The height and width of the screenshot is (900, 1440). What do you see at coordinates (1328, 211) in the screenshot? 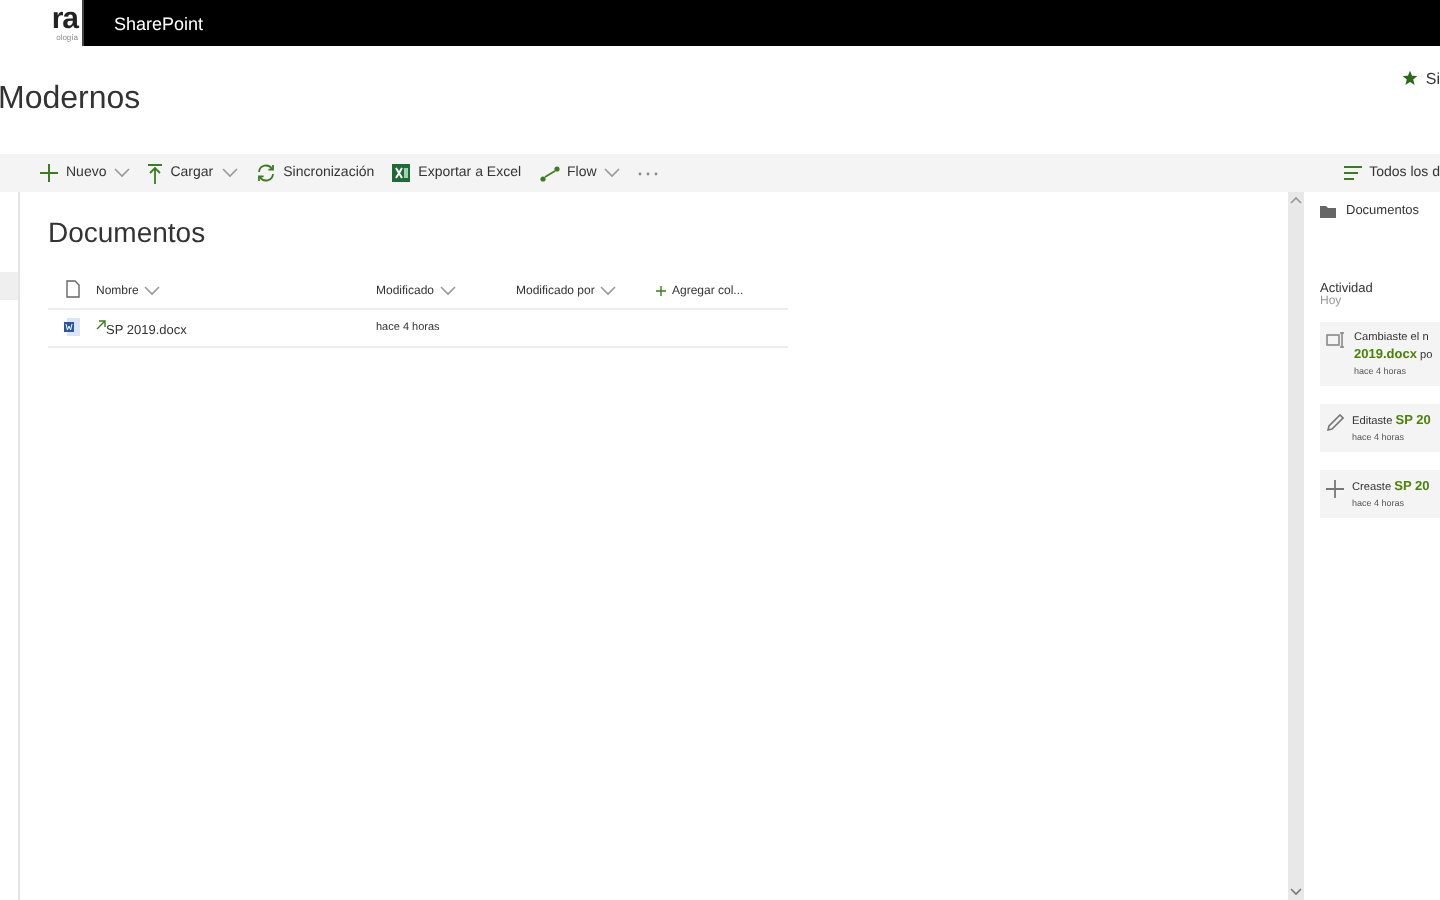
I see `folder-icon` at bounding box center [1328, 211].